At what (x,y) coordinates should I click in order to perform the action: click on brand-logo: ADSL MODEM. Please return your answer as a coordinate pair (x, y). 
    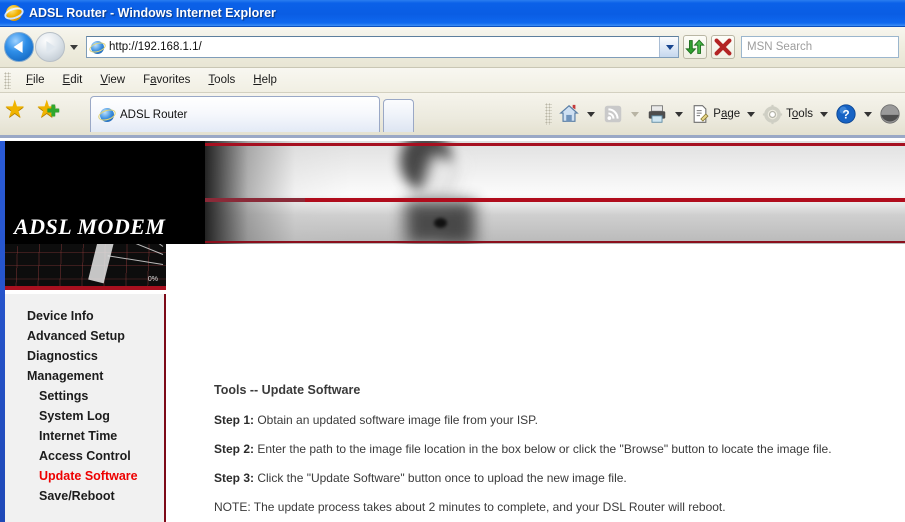
    Looking at the image, I should click on (105, 192).